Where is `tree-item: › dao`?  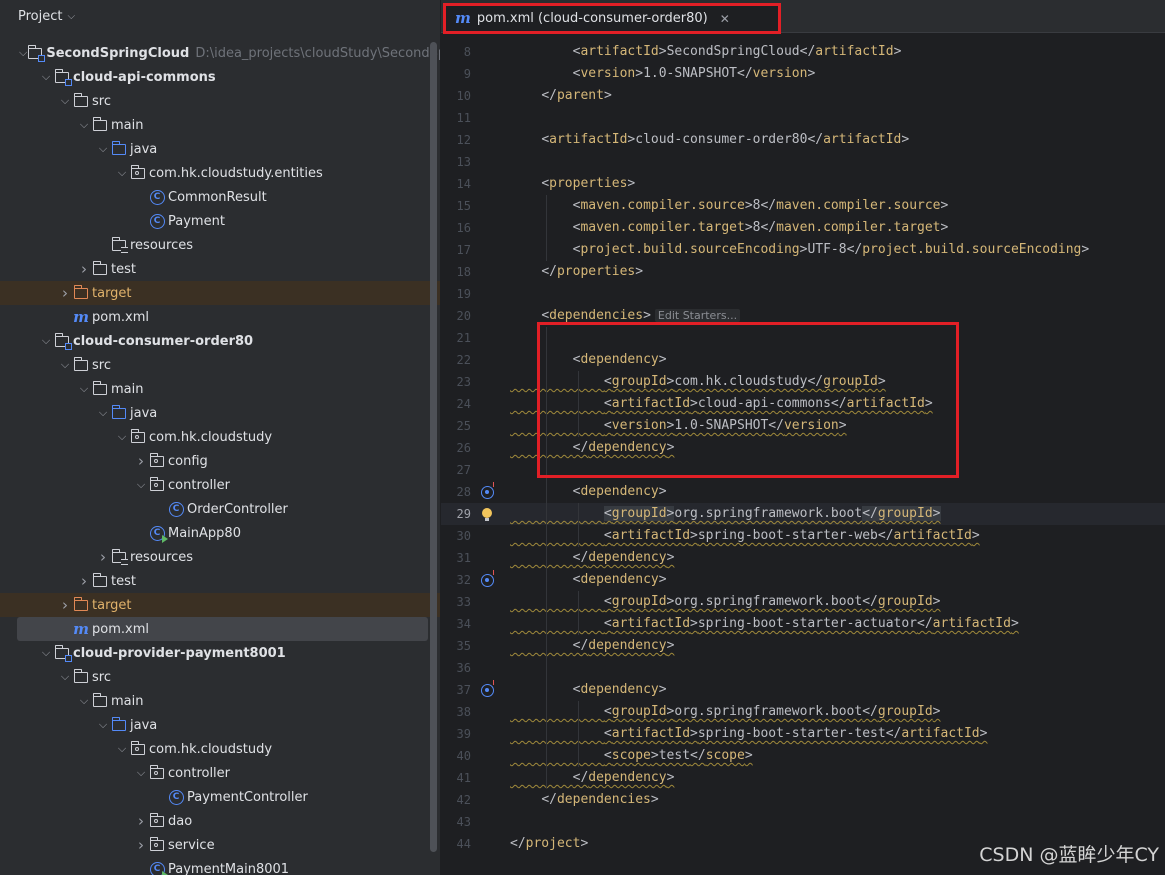 tree-item: › dao is located at coordinates (220, 821).